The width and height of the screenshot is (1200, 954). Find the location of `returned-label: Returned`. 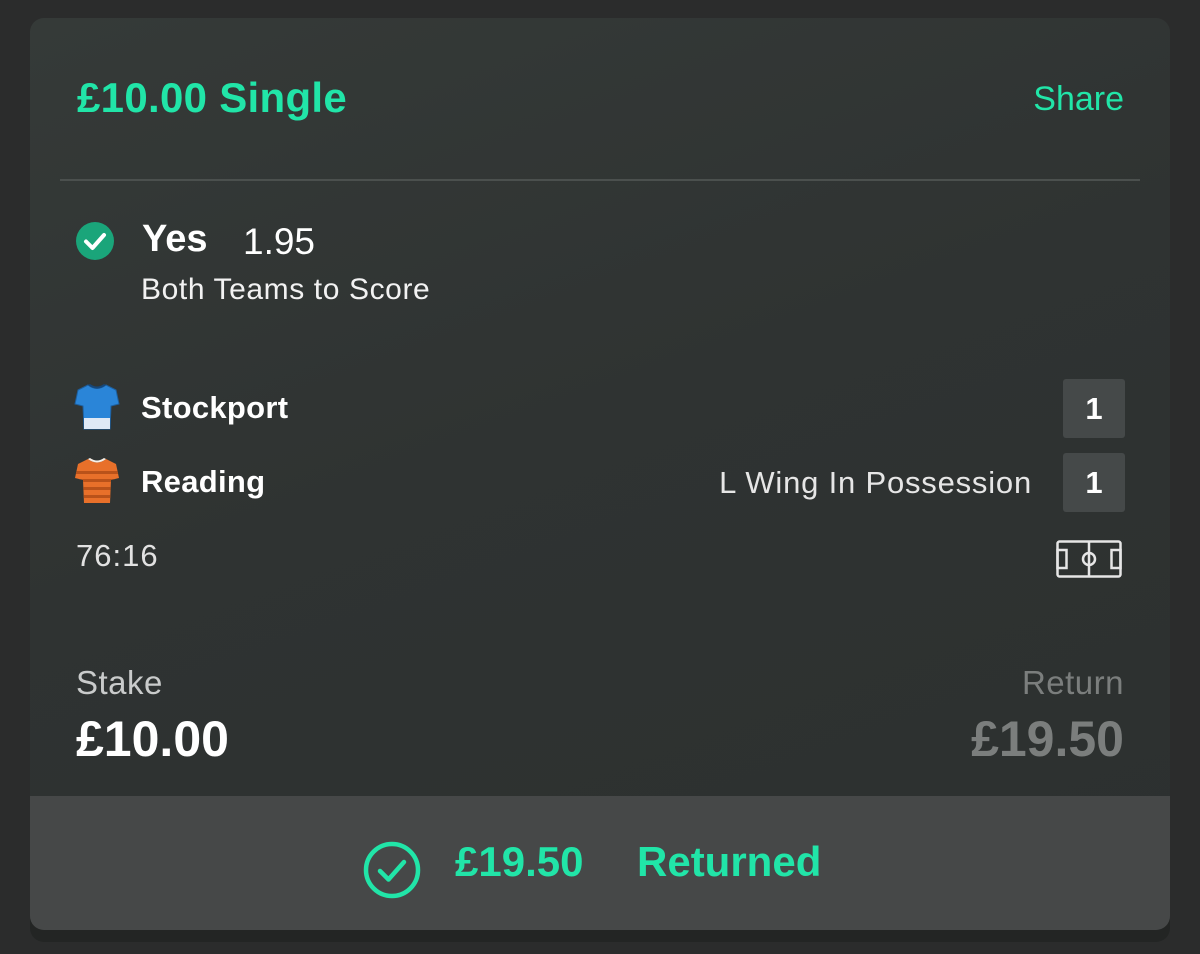

returned-label: Returned is located at coordinates (729, 861).